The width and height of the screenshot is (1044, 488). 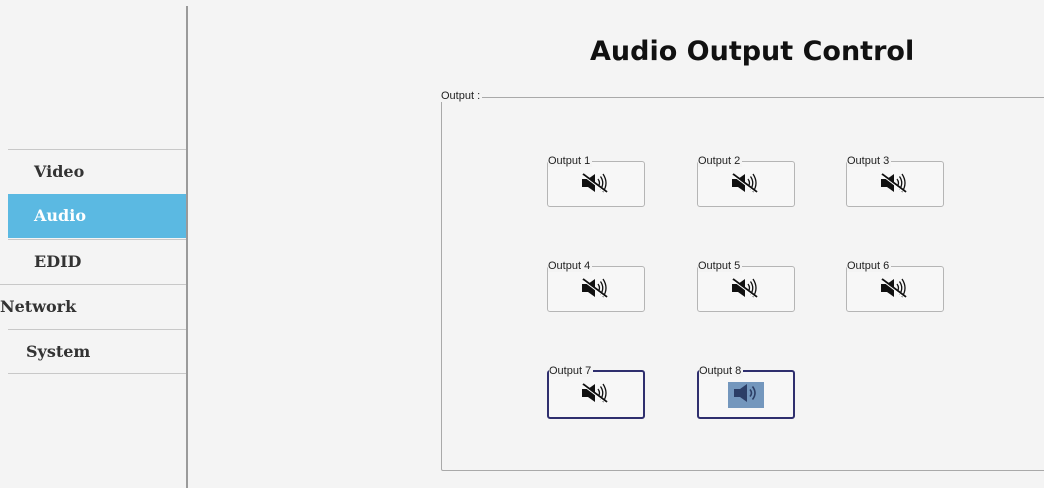 I want to click on output-5-mute-button, so click(x=746, y=289).